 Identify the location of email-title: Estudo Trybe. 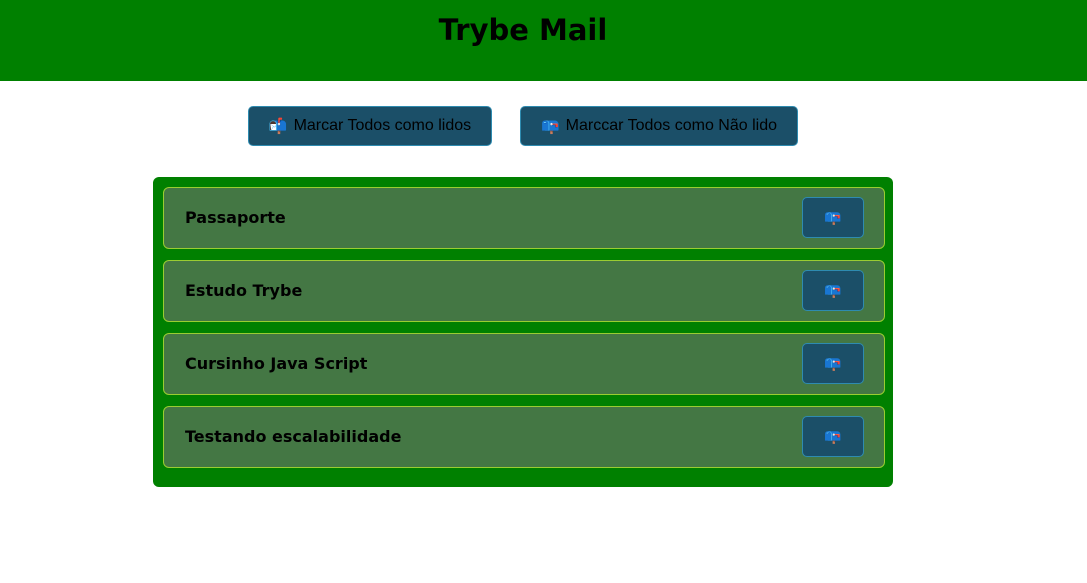
(244, 290).